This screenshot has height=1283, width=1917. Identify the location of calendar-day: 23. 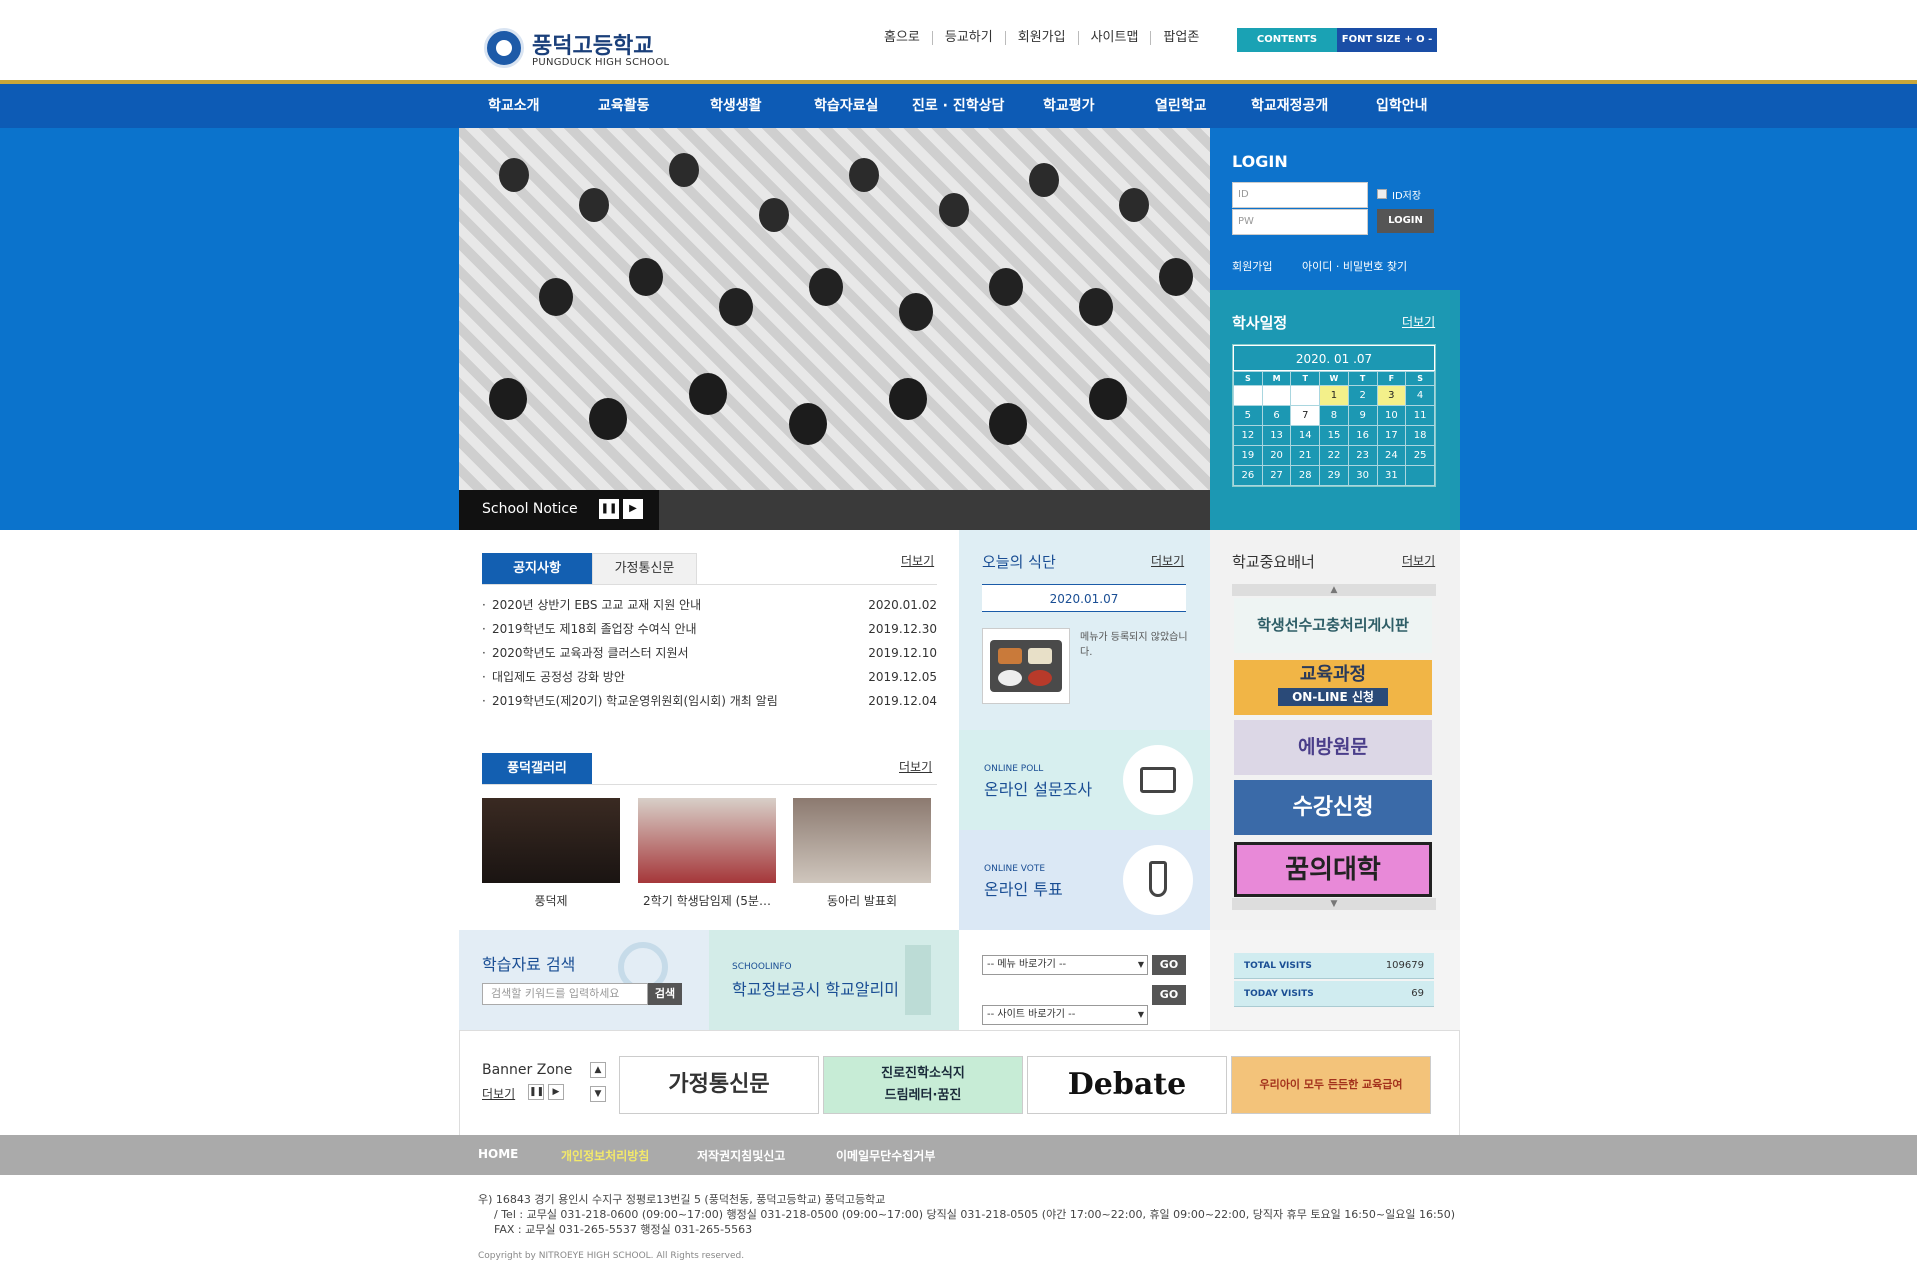
(1362, 455).